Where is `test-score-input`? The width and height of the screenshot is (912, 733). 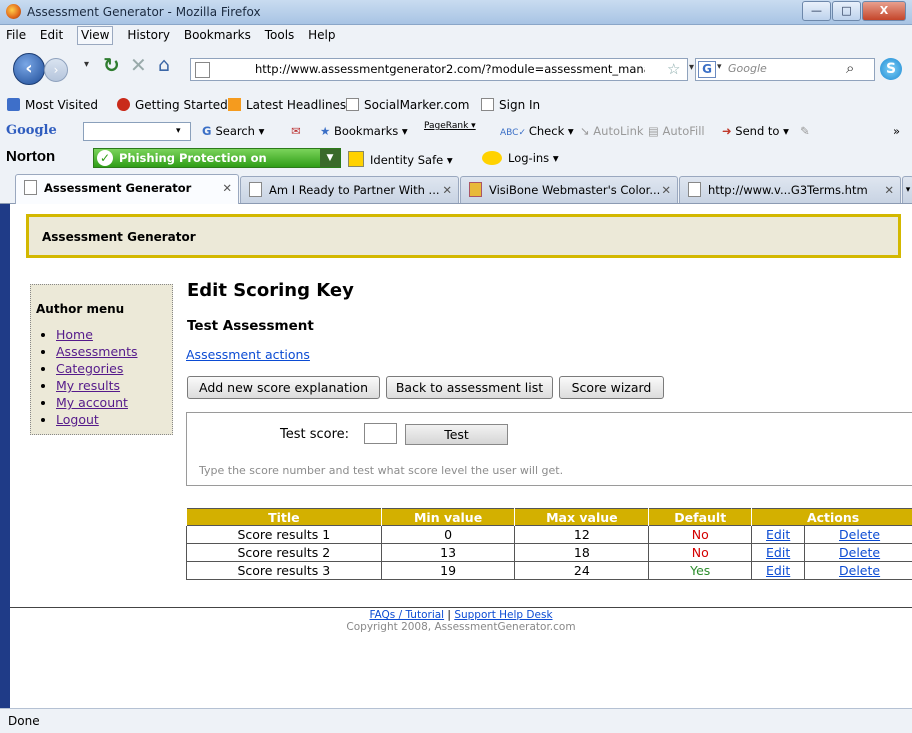
test-score-input is located at coordinates (380, 433).